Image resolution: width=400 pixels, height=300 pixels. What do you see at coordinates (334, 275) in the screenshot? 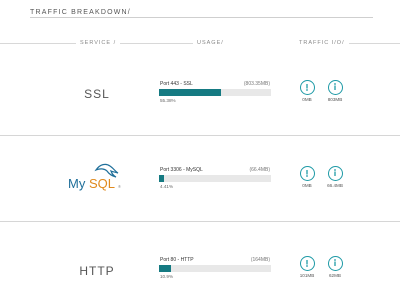
I see `traffic-out-amount: 62MB` at bounding box center [334, 275].